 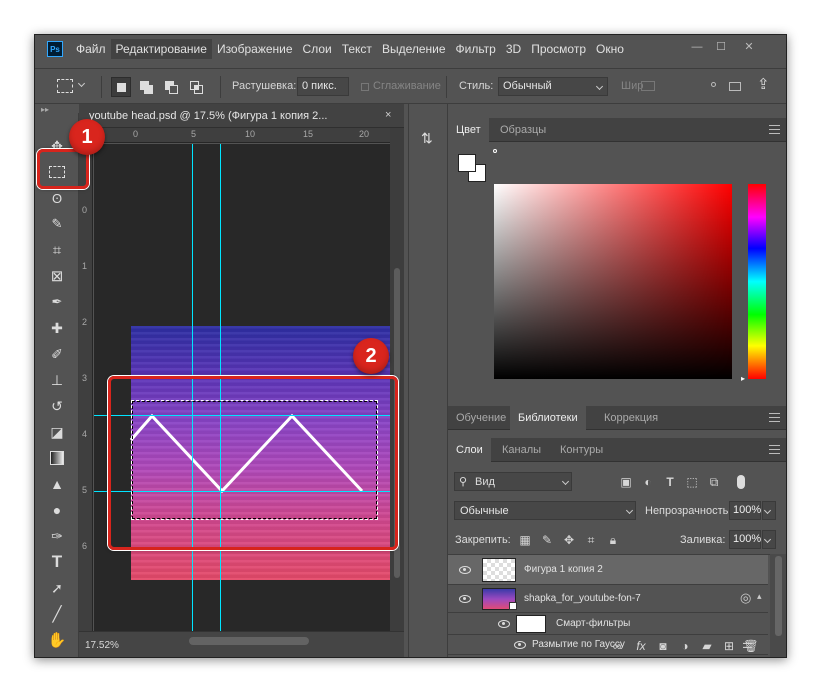 I want to click on rect-marquee-preset-icon, so click(x=65, y=86).